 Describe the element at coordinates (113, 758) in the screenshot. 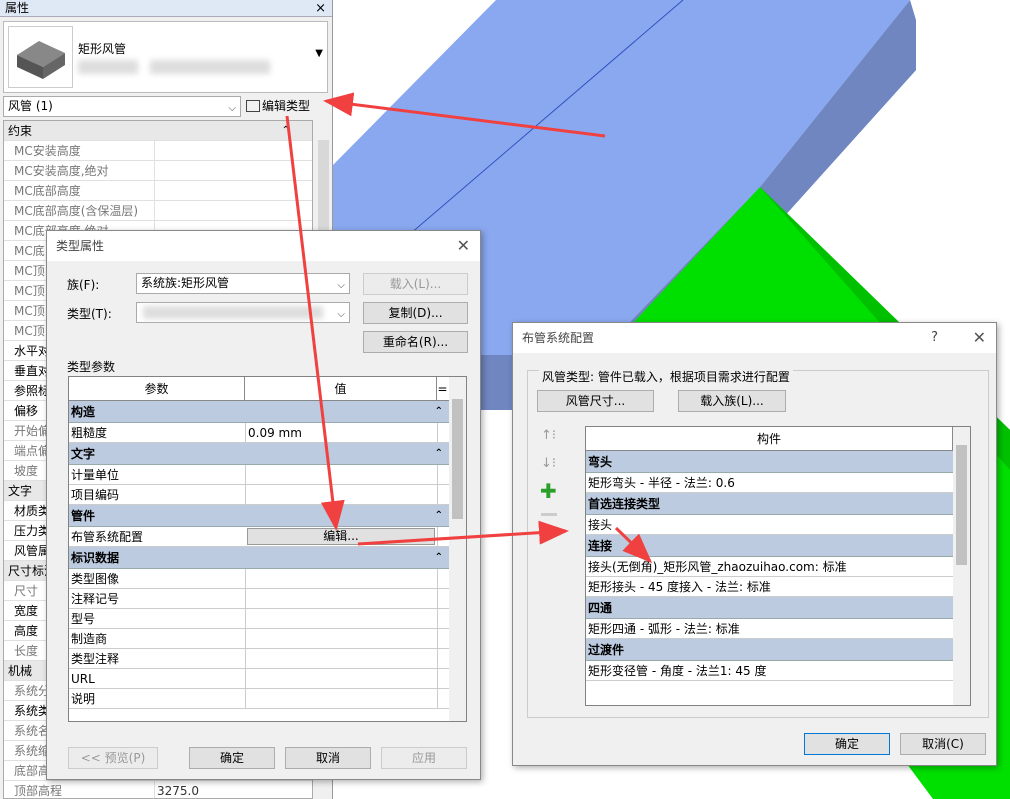

I see `preview-button: << 预览(P)` at that location.